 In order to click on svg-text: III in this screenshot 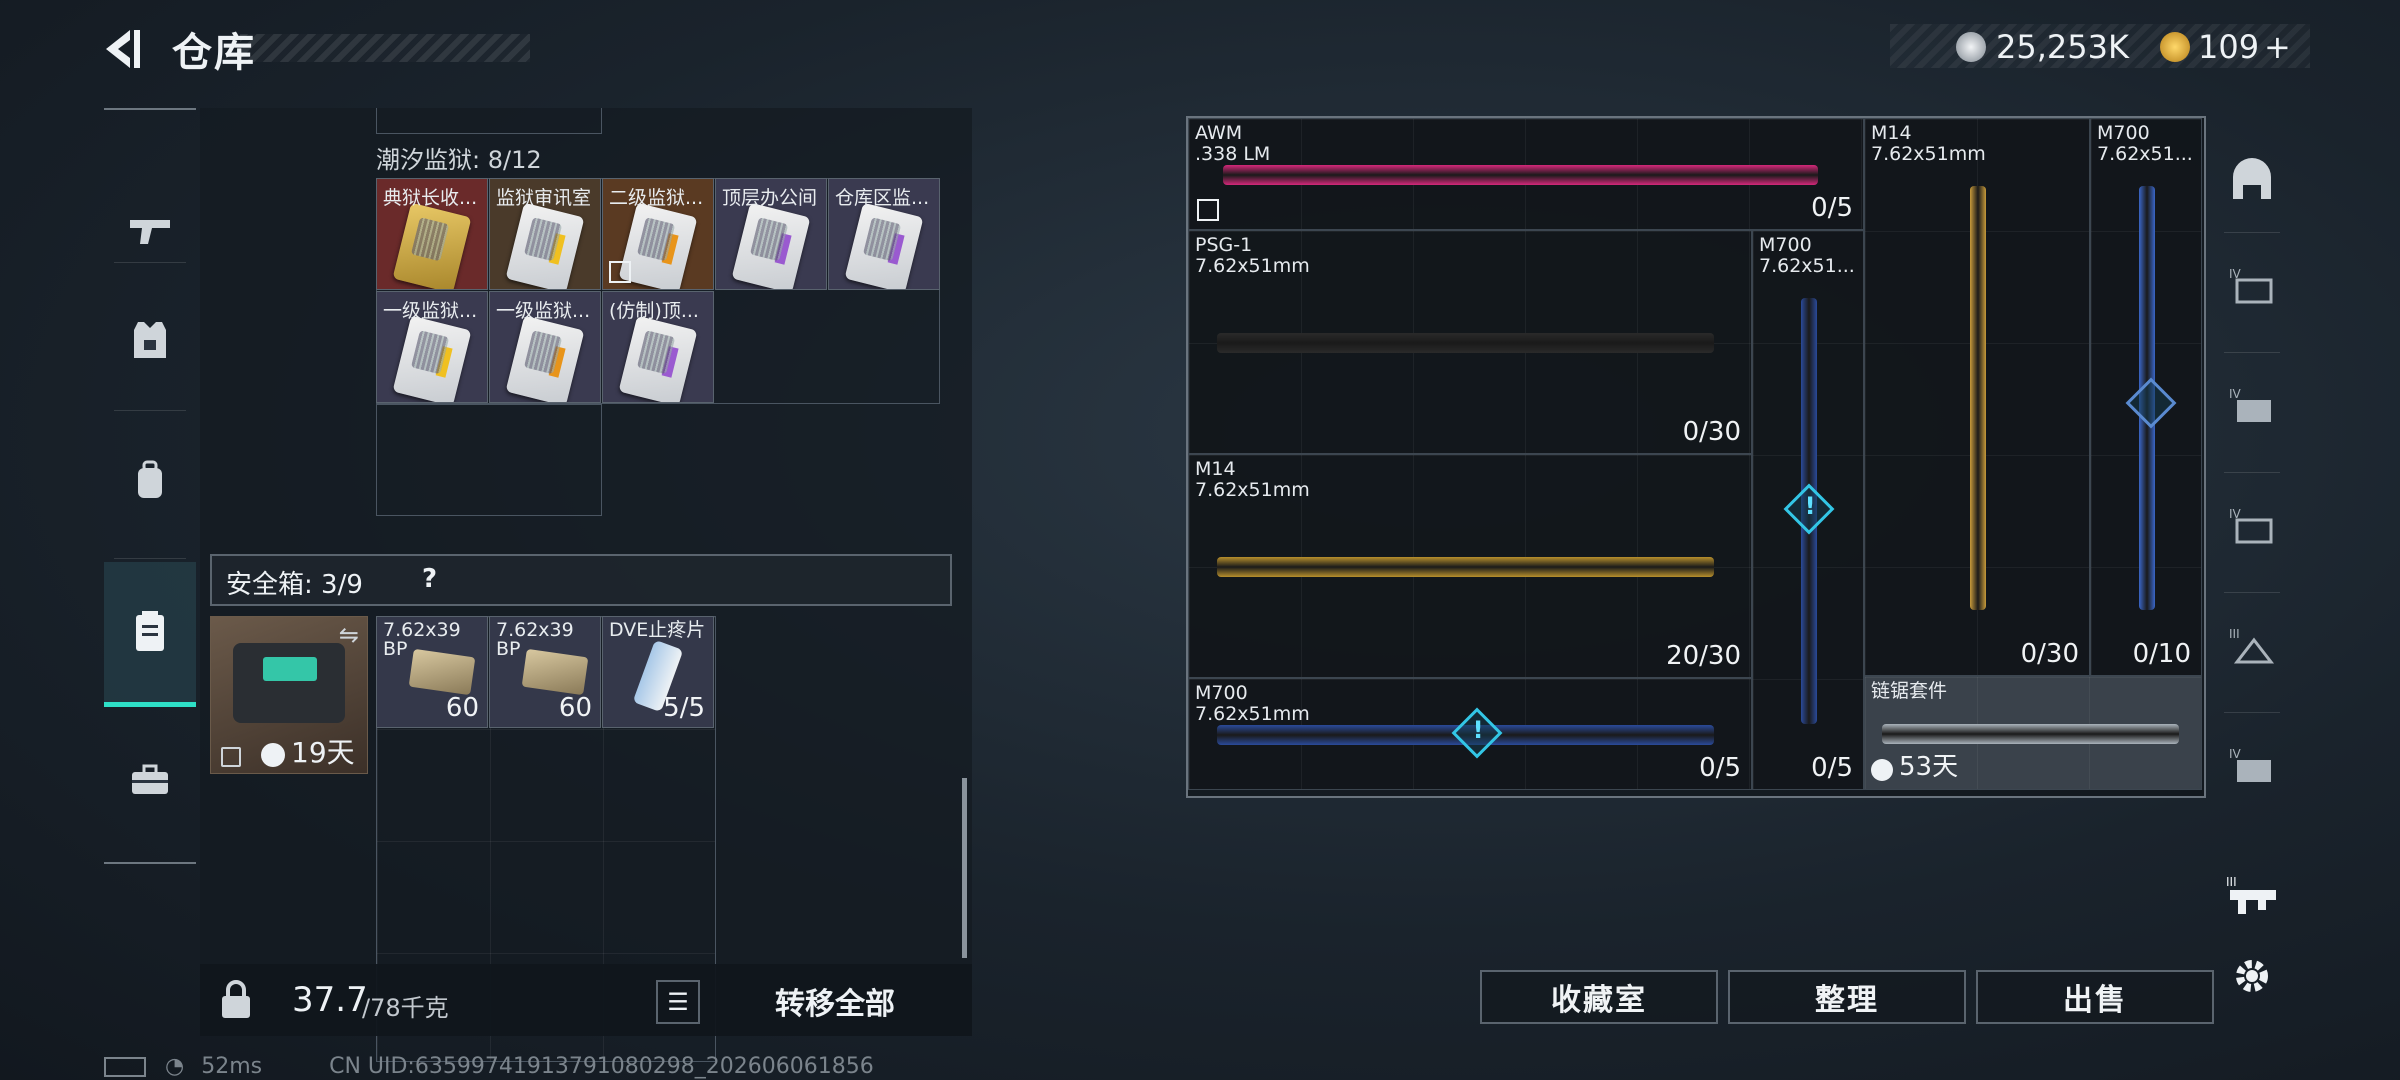, I will do `click(2231, 882)`.